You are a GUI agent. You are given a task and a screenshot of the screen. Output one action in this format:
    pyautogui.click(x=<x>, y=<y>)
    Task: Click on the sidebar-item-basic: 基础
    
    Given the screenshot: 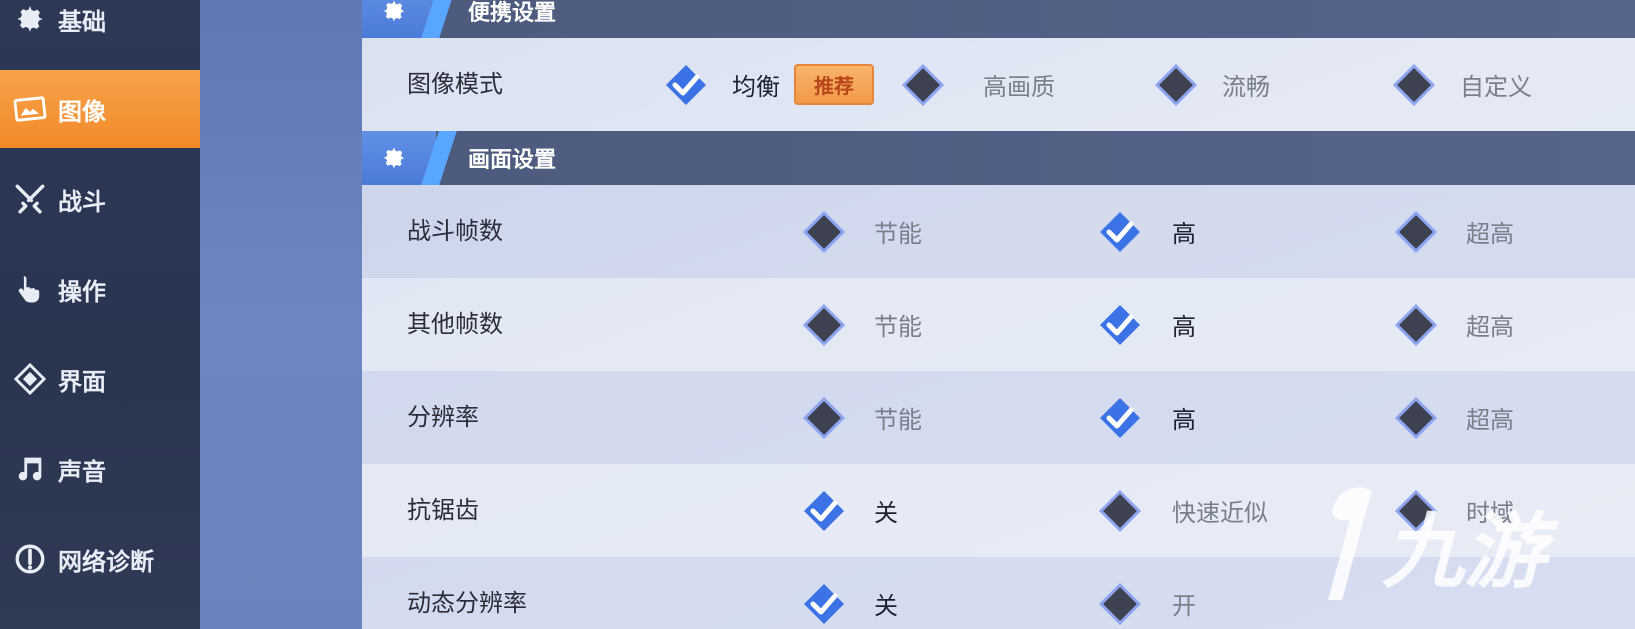 What is the action you would take?
    pyautogui.click(x=100, y=29)
    